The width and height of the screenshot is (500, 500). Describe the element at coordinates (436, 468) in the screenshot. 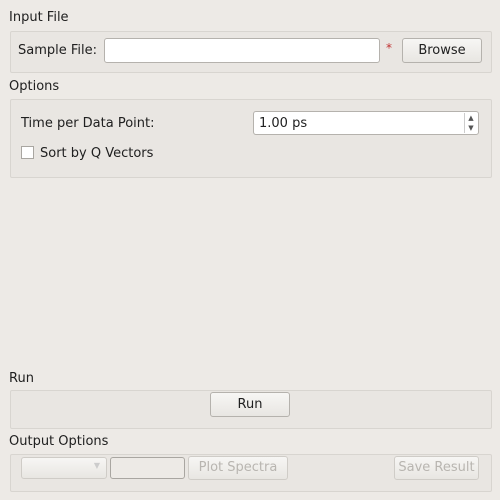

I see `save-result-button: Save Result` at that location.